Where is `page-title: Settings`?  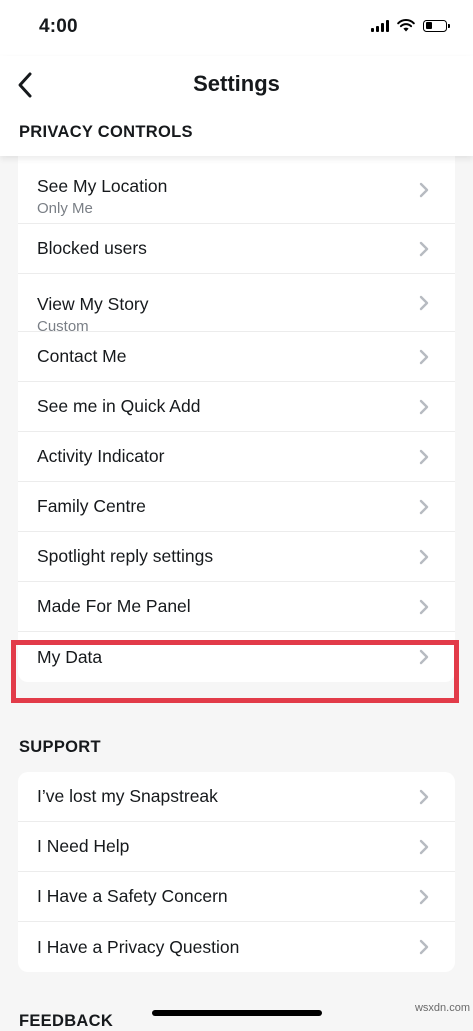
page-title: Settings is located at coordinates (236, 83).